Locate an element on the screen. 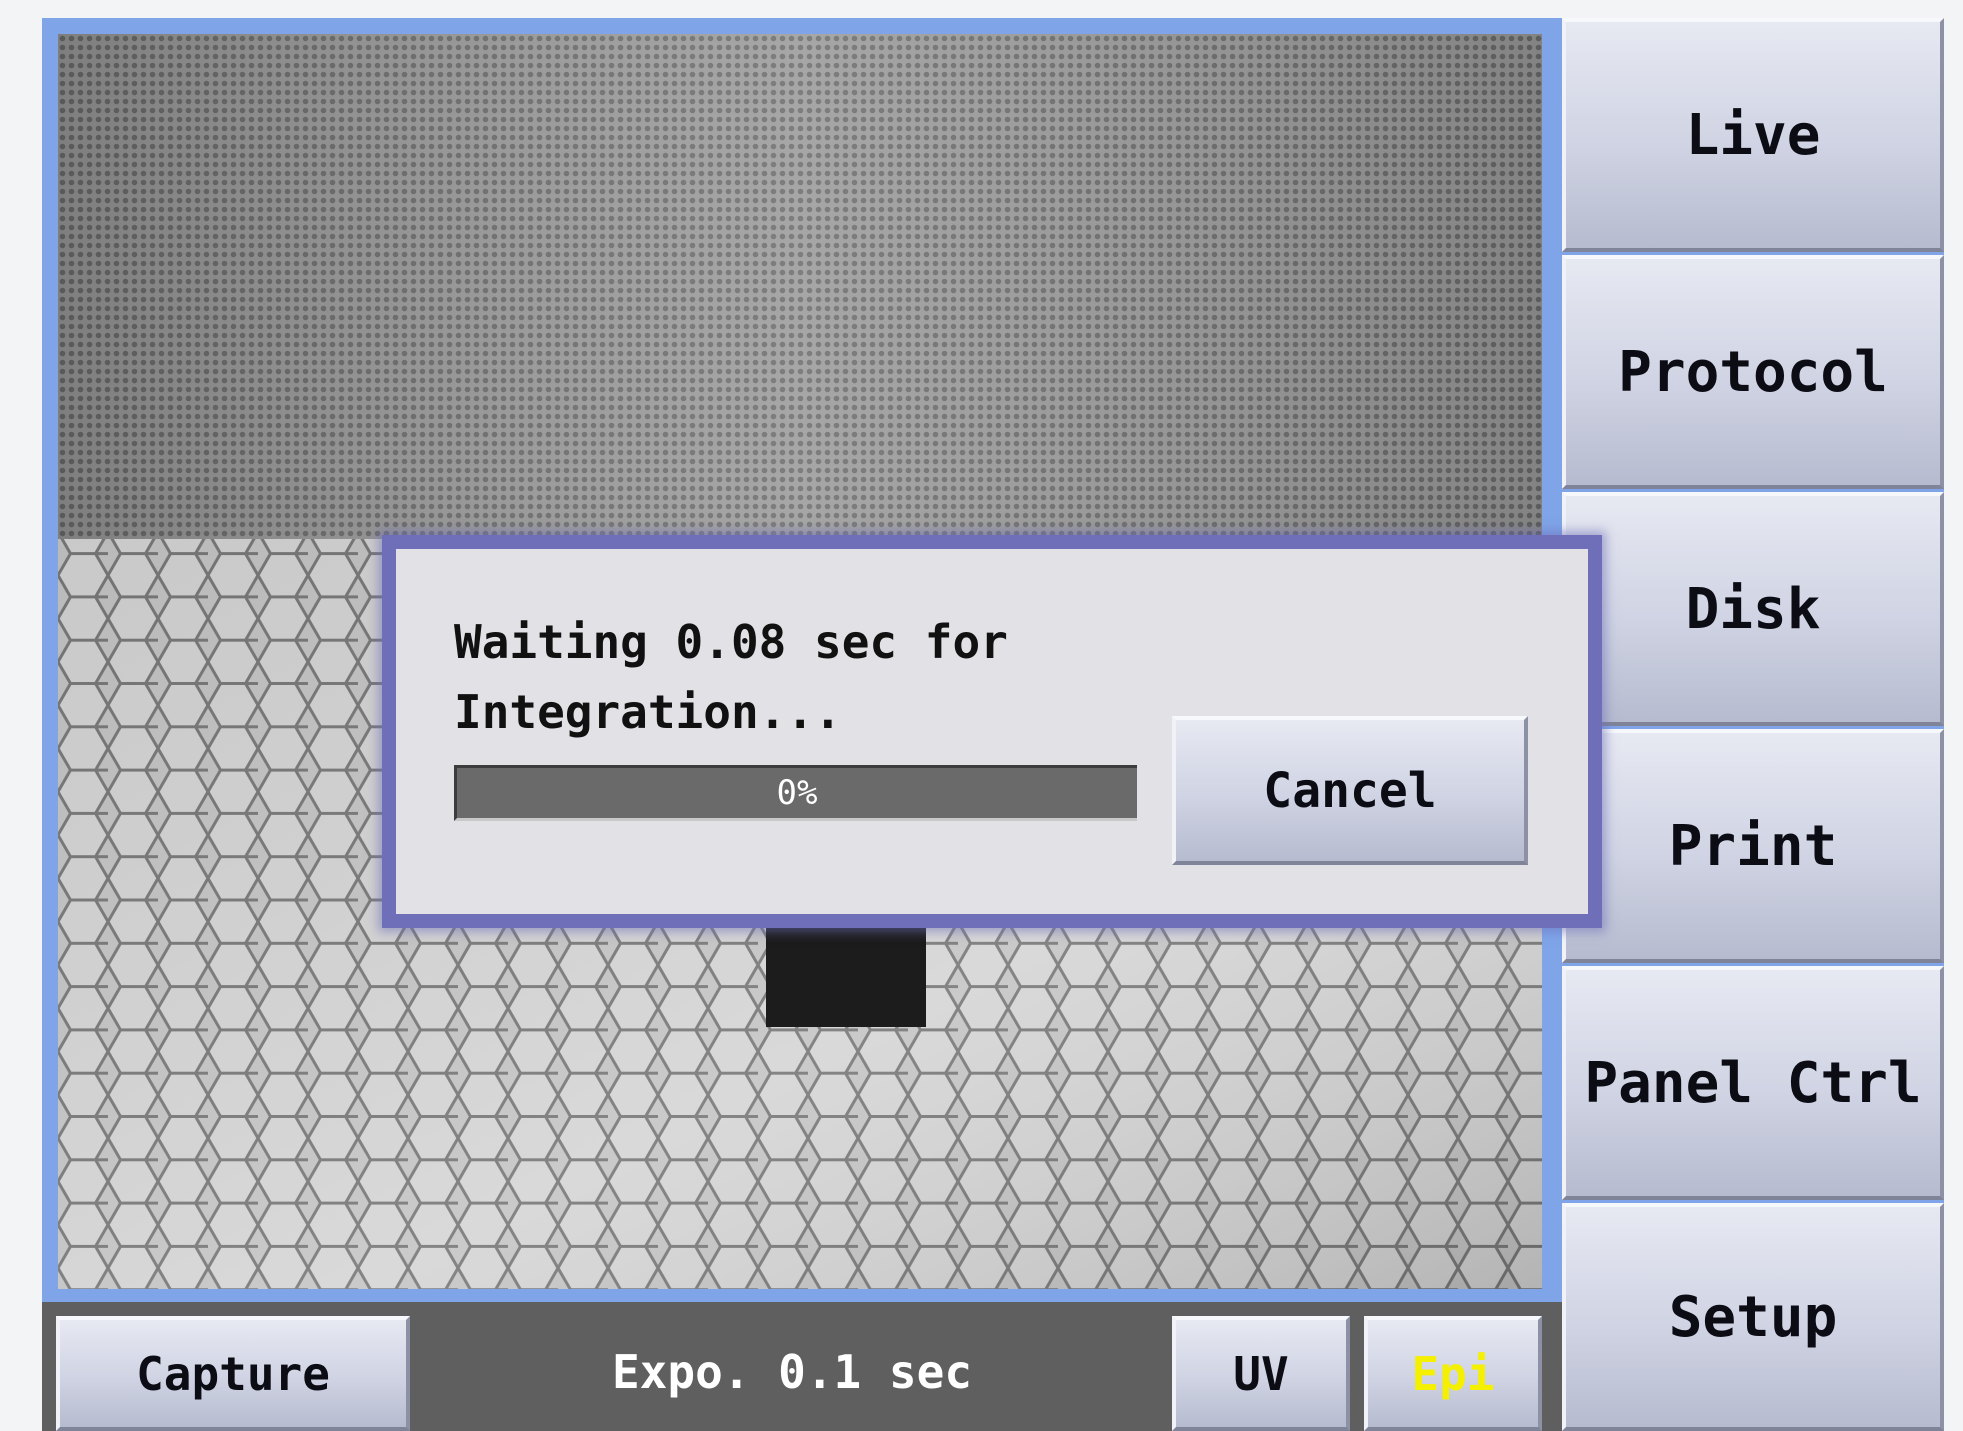 The image size is (1963, 1431). live-button: Live is located at coordinates (1753, 135).